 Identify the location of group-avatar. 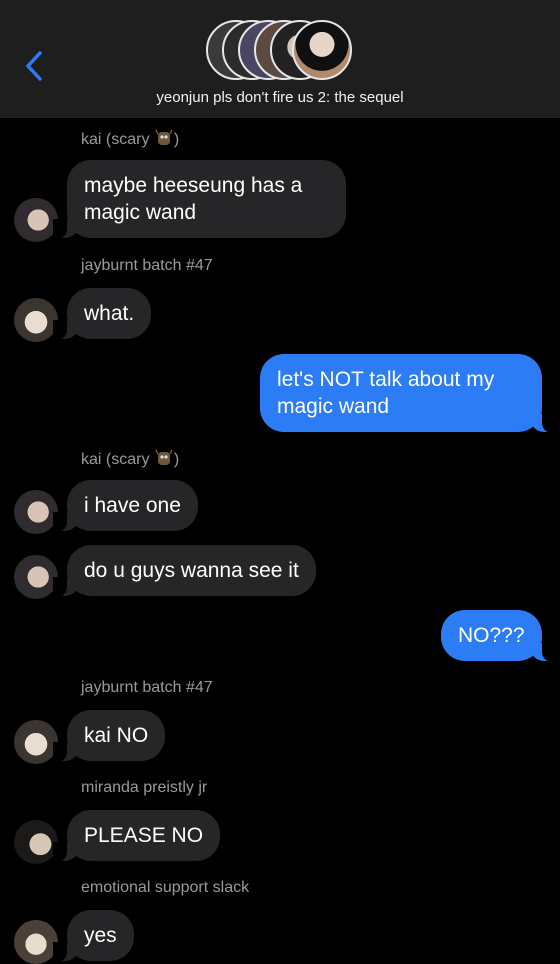
(322, 50).